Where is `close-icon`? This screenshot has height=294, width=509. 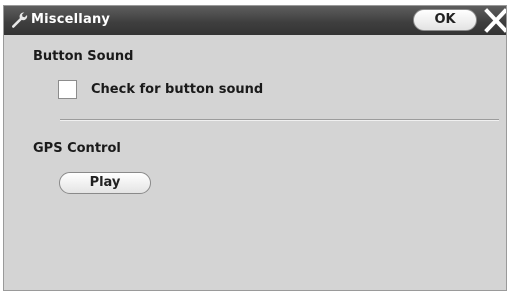 close-icon is located at coordinates (495, 20).